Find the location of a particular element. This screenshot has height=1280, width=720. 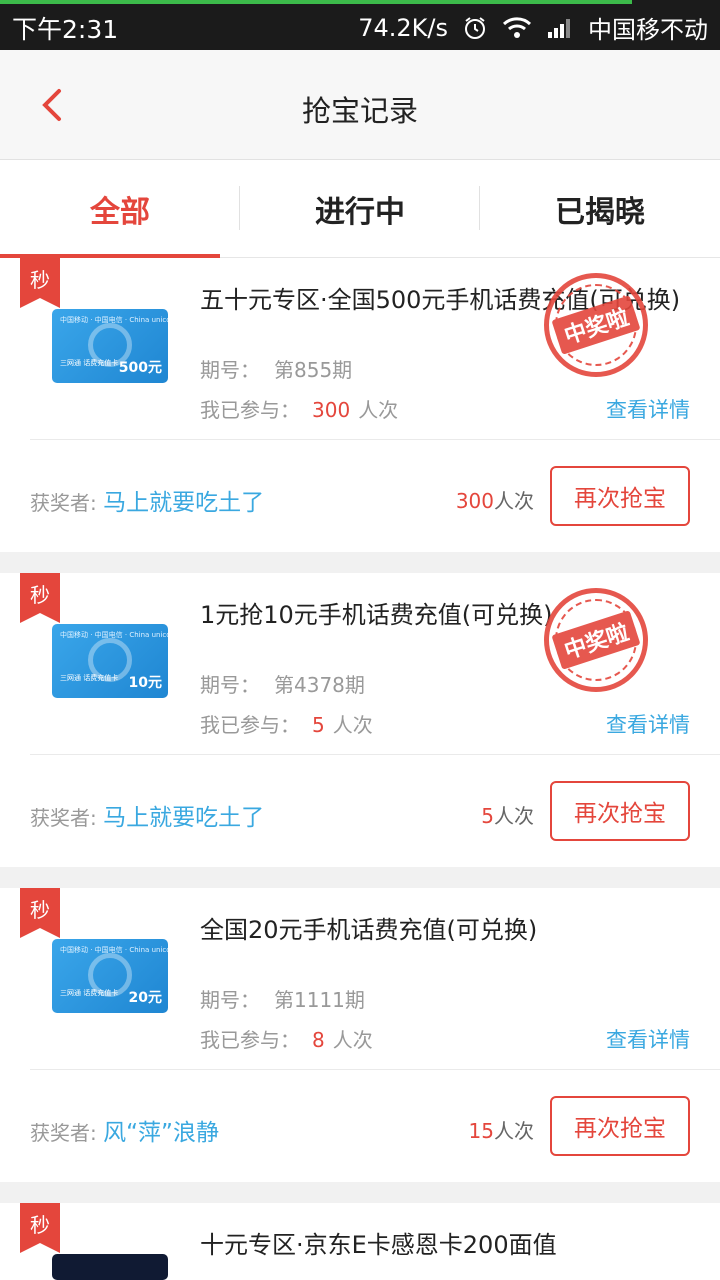

record-card: 秒 十元专区·京东E卡感恩卡200面值 is located at coordinates (360, 1241).